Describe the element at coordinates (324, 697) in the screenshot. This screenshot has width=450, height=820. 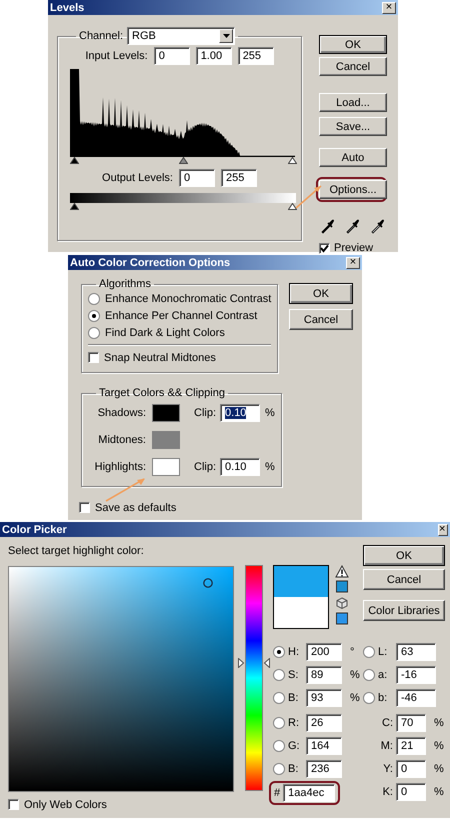
I see `number-field: 93` at that location.